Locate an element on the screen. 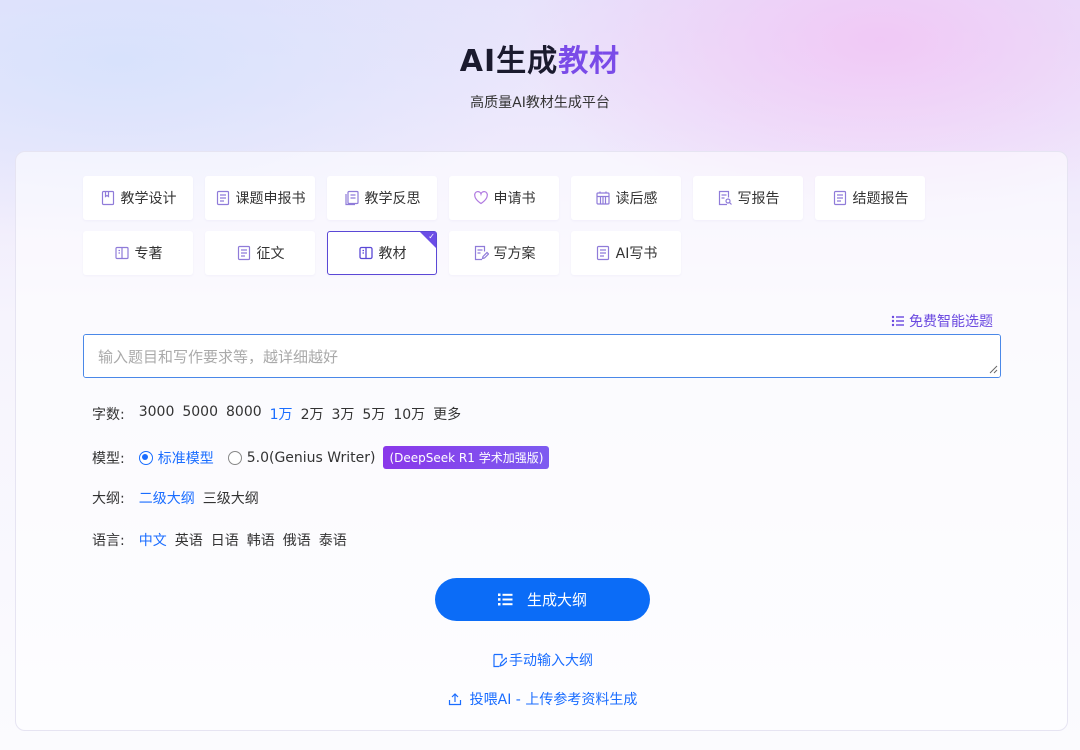 Image resolution: width=1080 pixels, height=750 pixels. model-label: 模型: is located at coordinates (108, 458).